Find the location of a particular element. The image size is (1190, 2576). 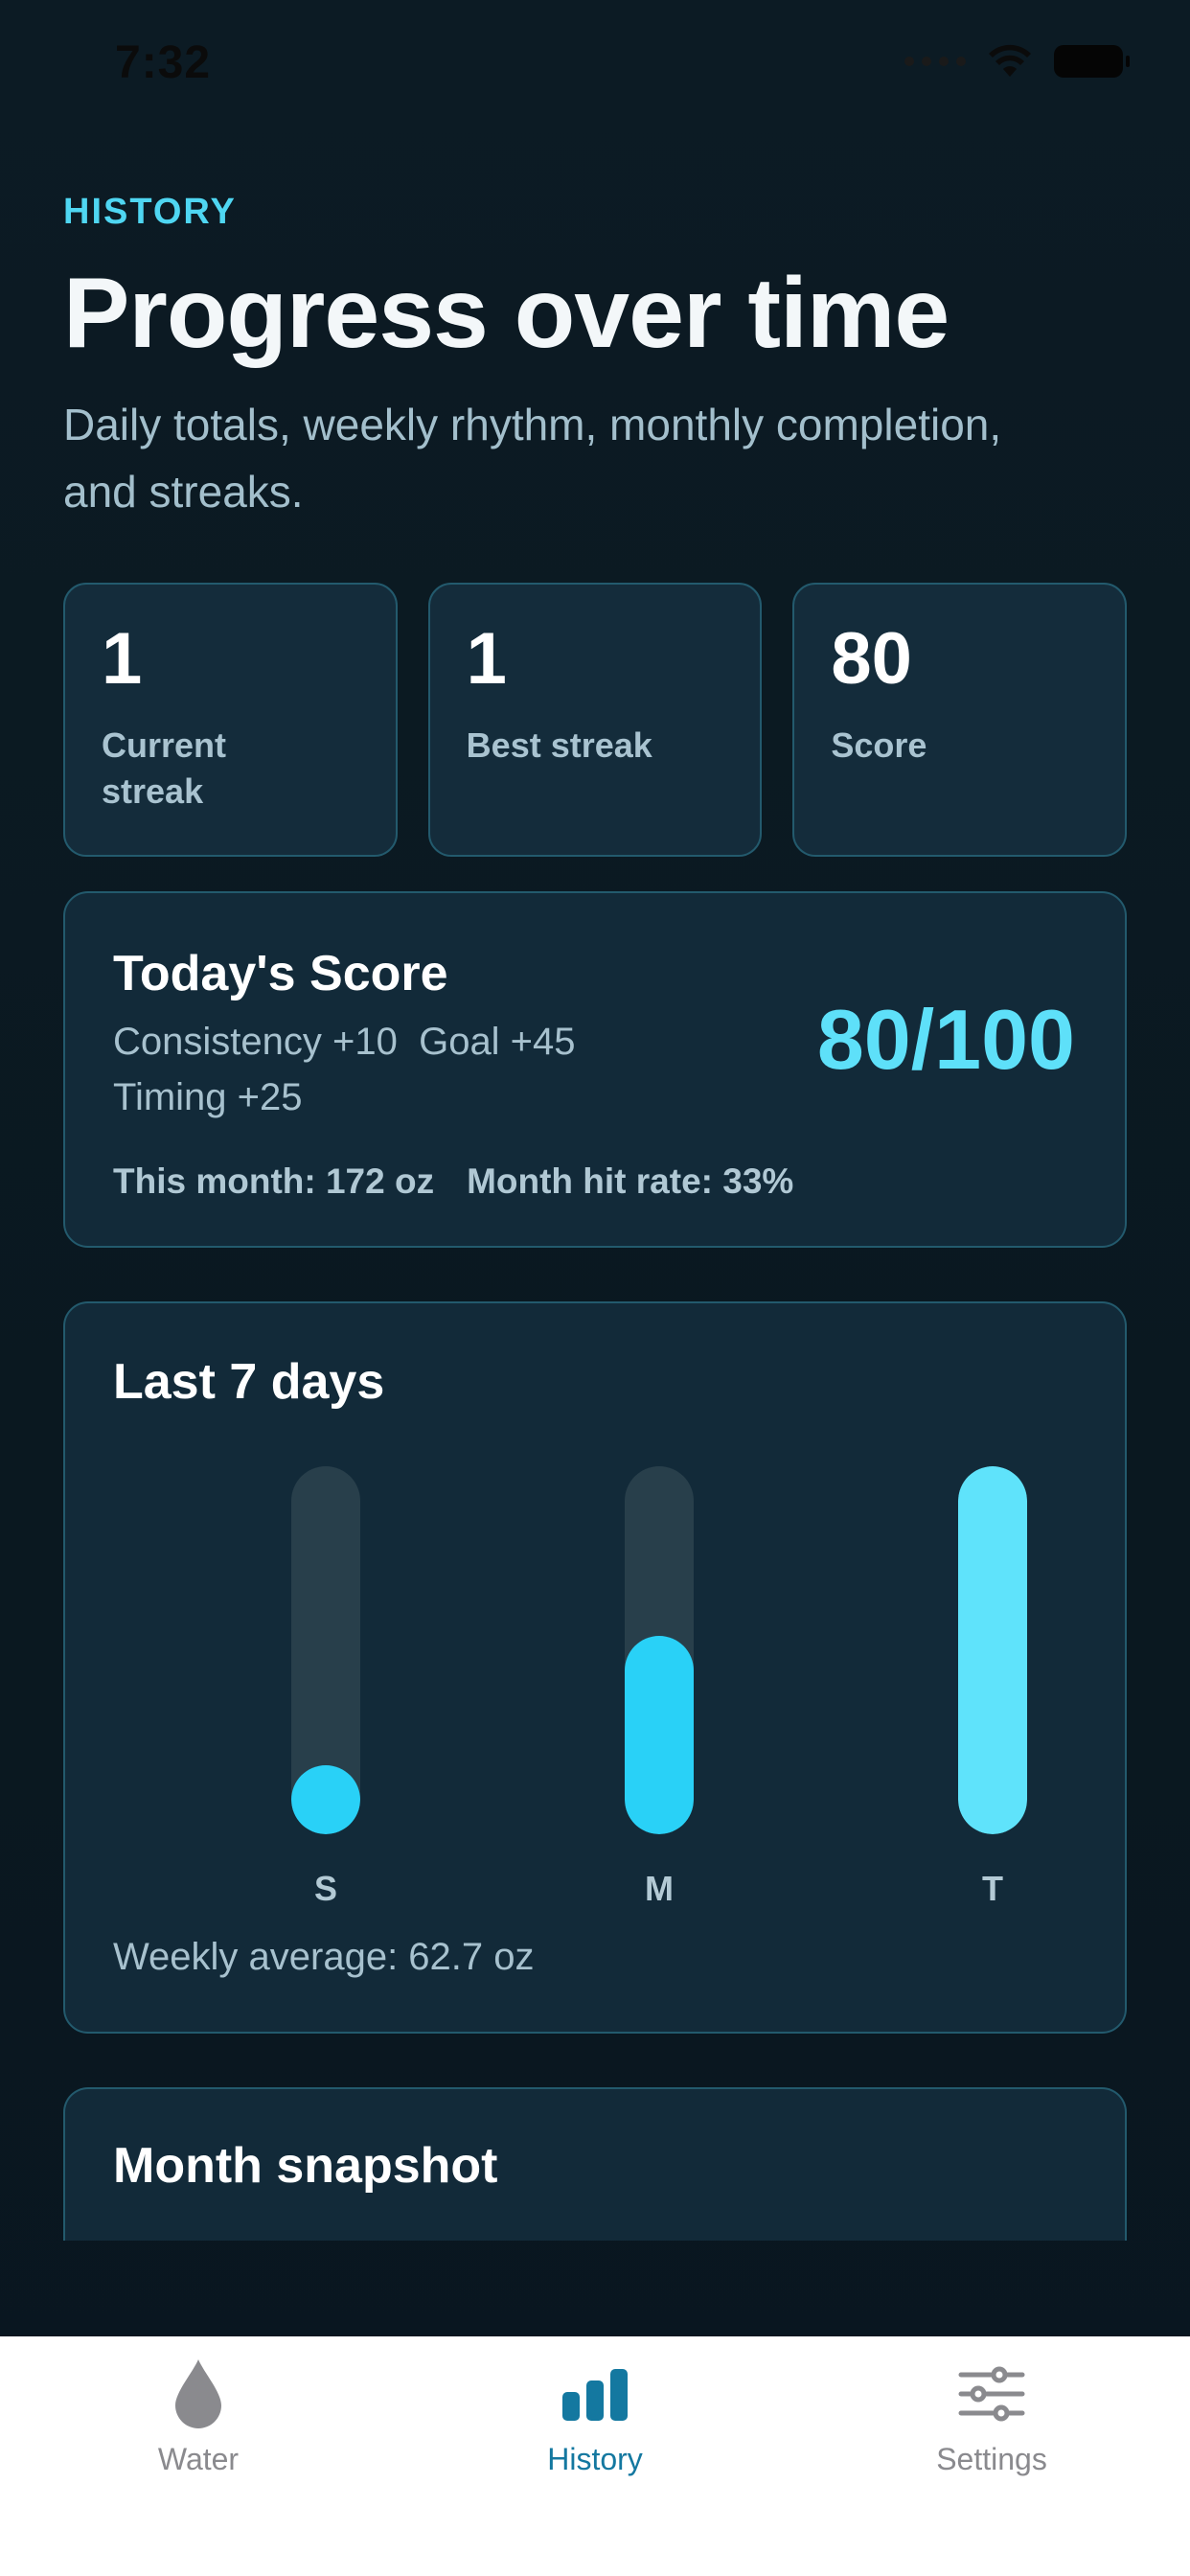

drop-icon is located at coordinates (199, 2394).